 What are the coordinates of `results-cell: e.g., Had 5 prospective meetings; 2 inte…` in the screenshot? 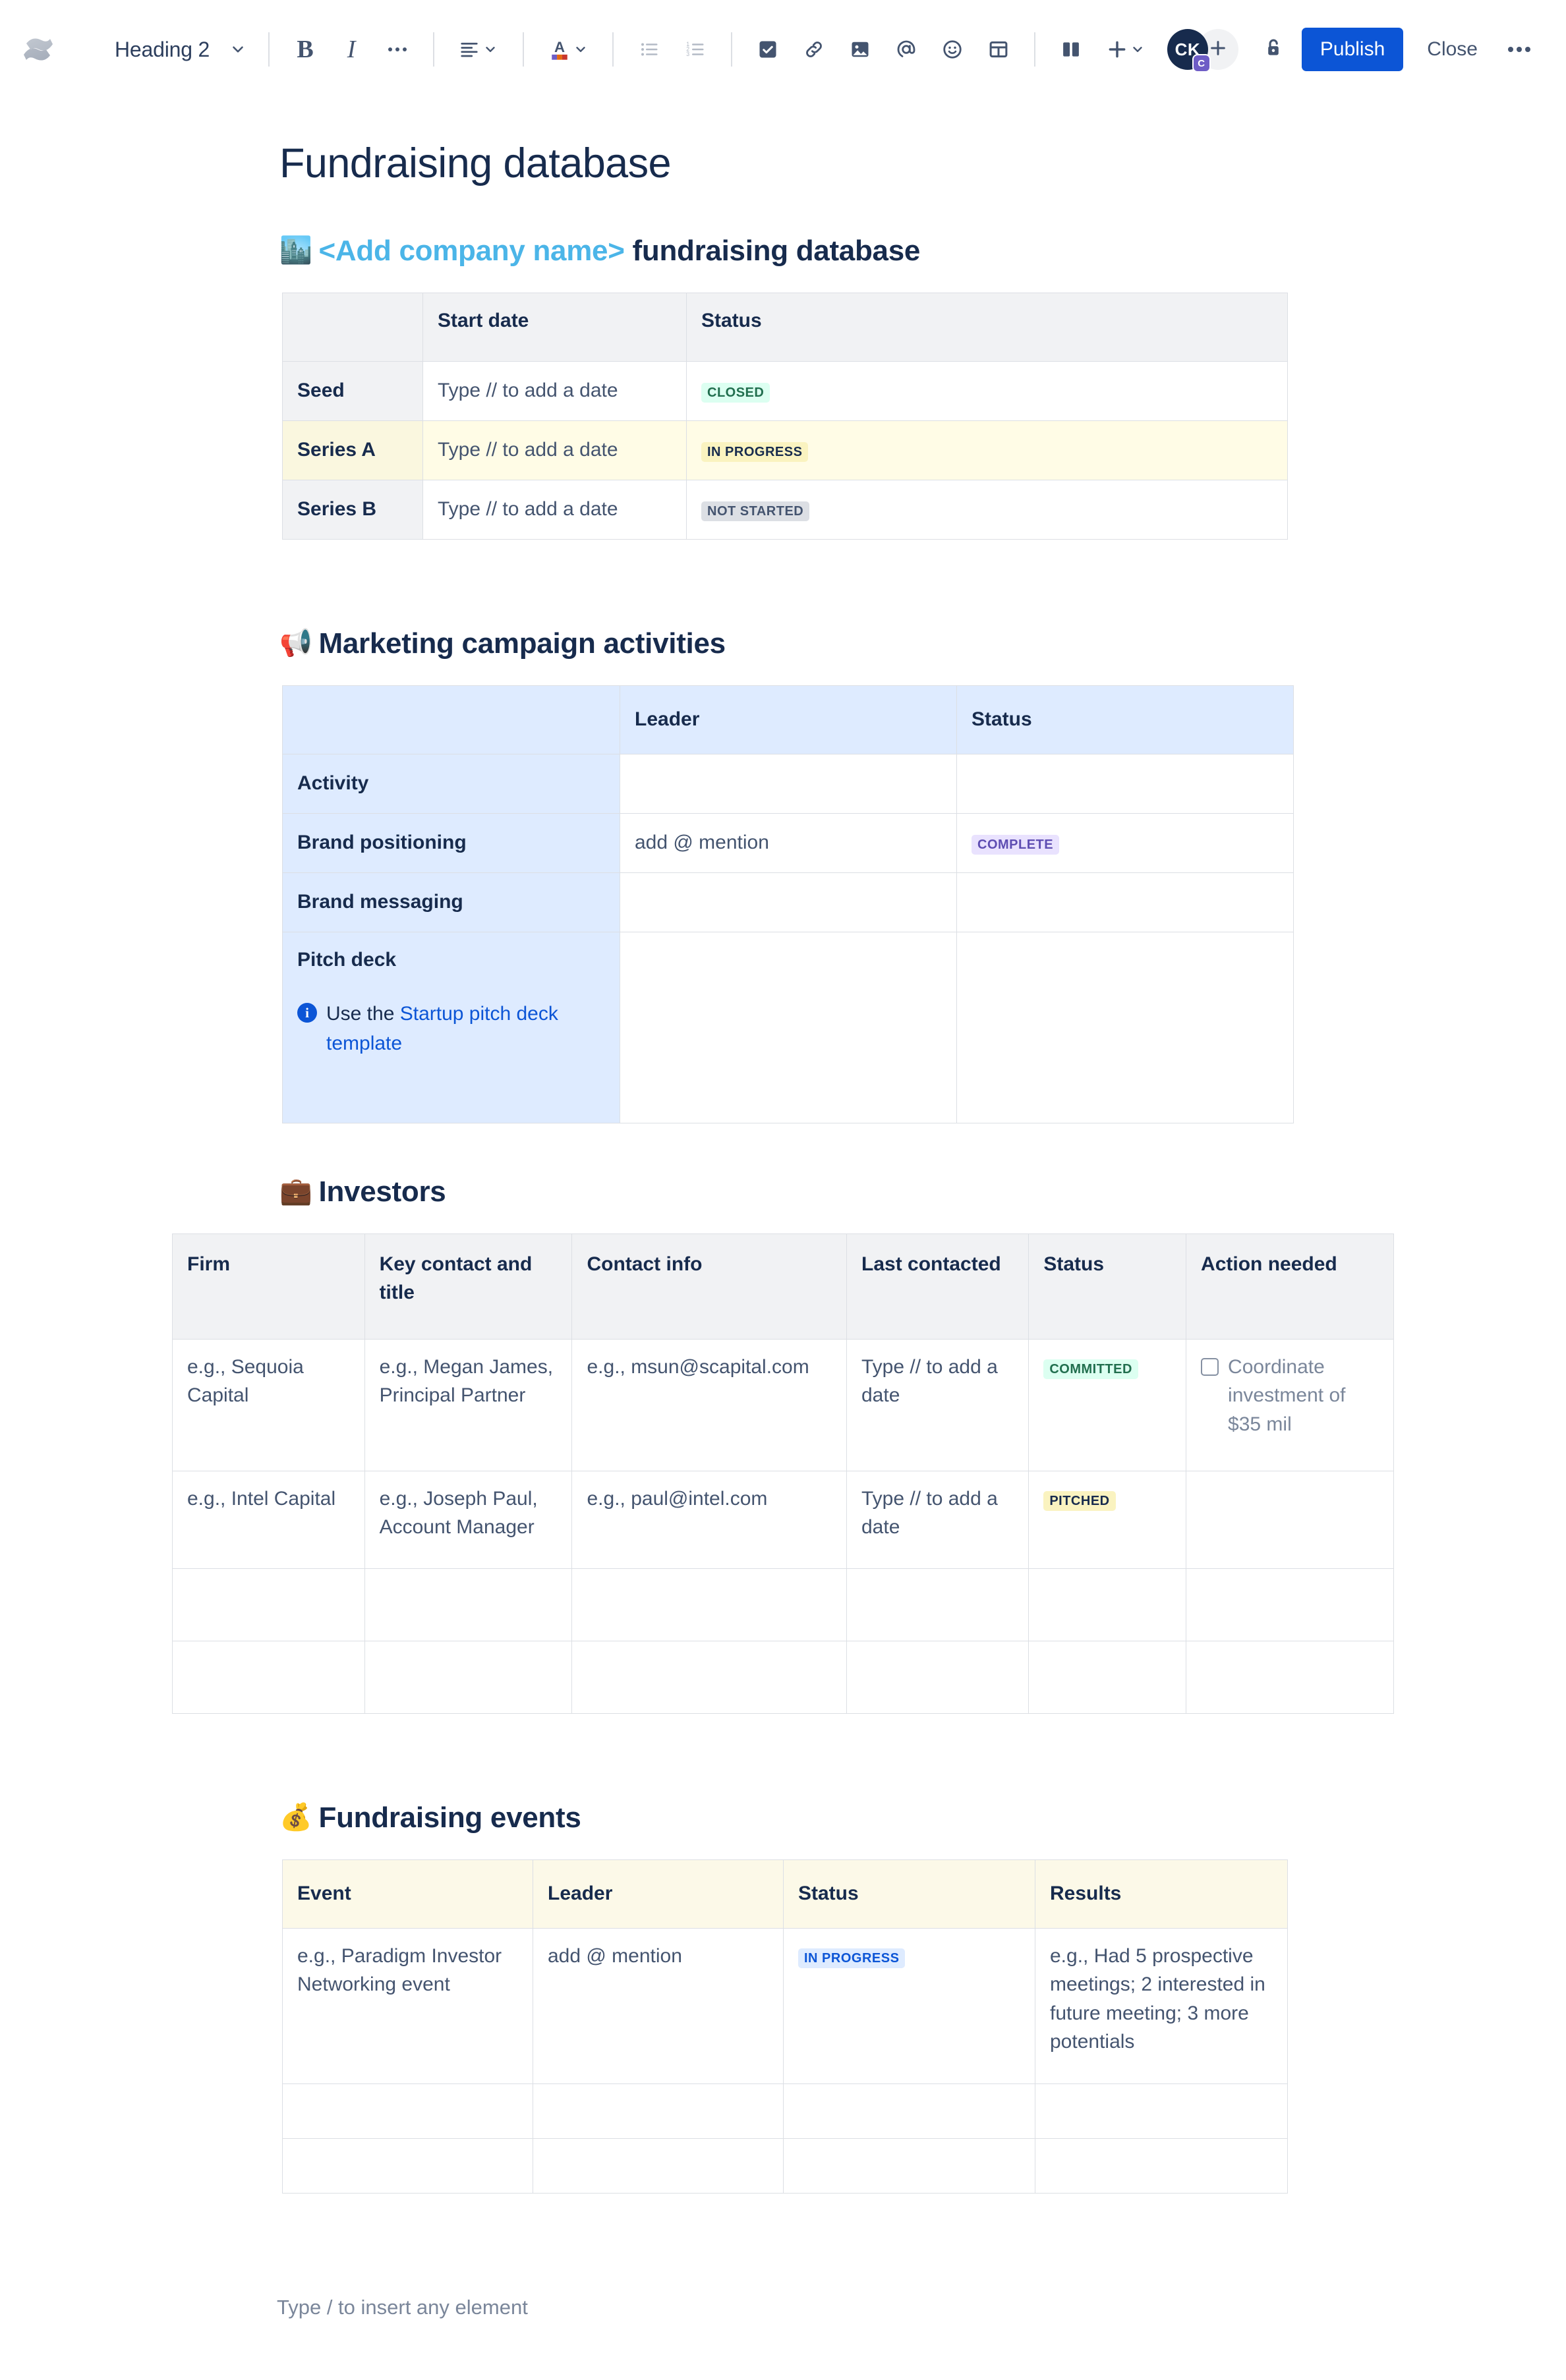 It's located at (1161, 2005).